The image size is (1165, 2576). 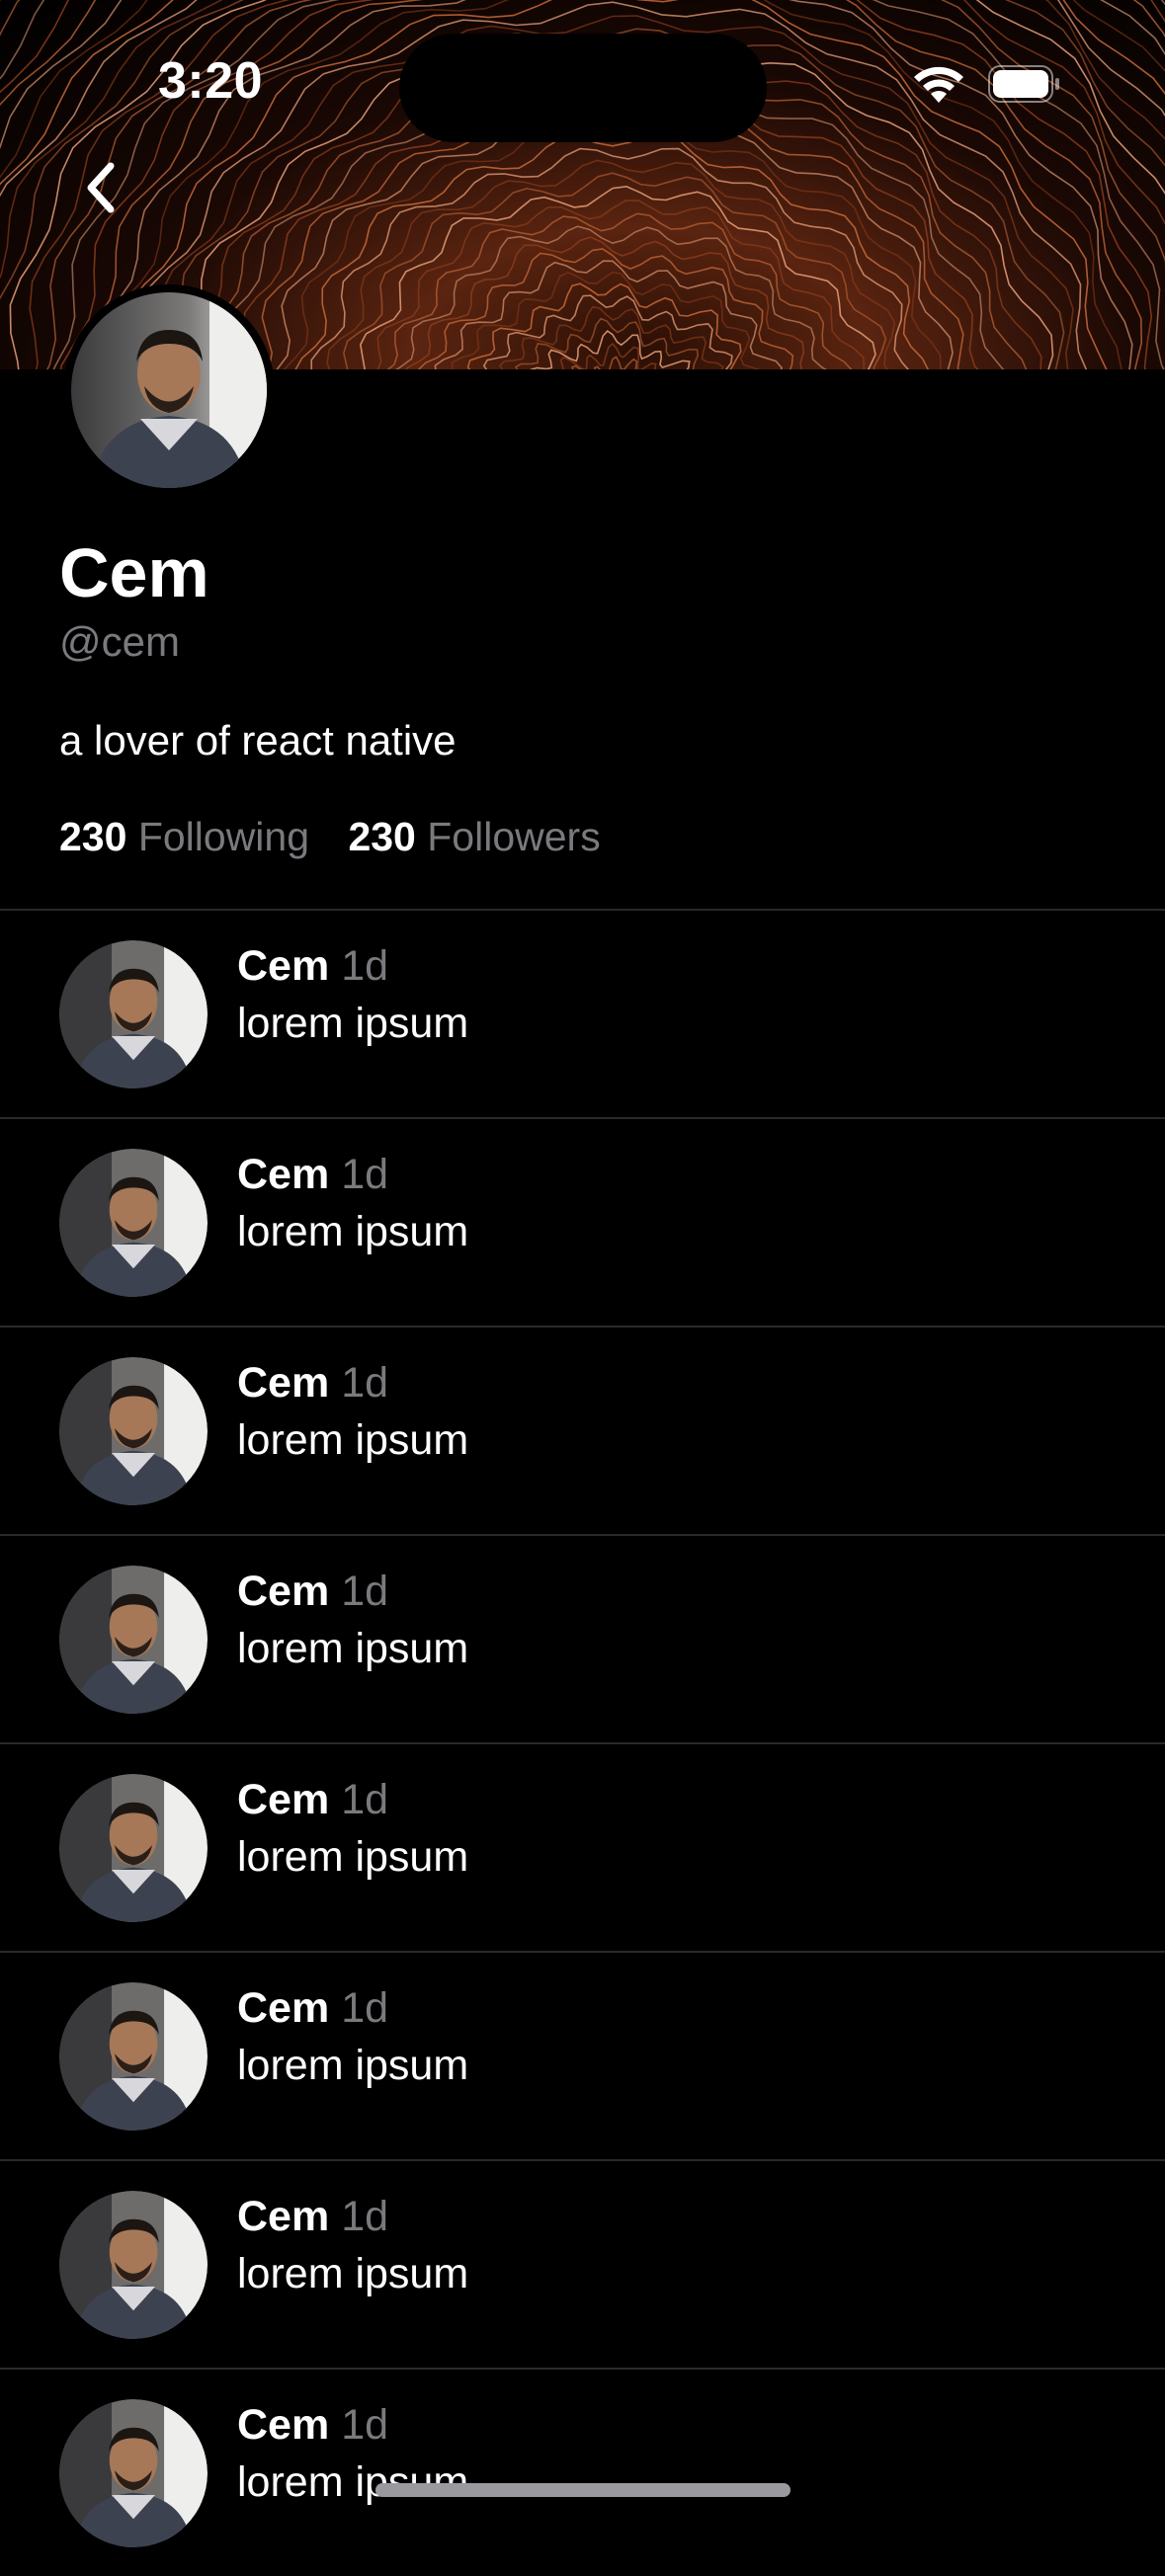 What do you see at coordinates (1023, 84) in the screenshot?
I see `battery-icon` at bounding box center [1023, 84].